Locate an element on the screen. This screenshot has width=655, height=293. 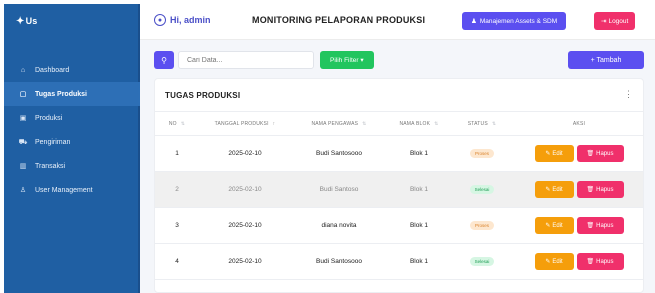
row-number: 3 is located at coordinates (177, 225).